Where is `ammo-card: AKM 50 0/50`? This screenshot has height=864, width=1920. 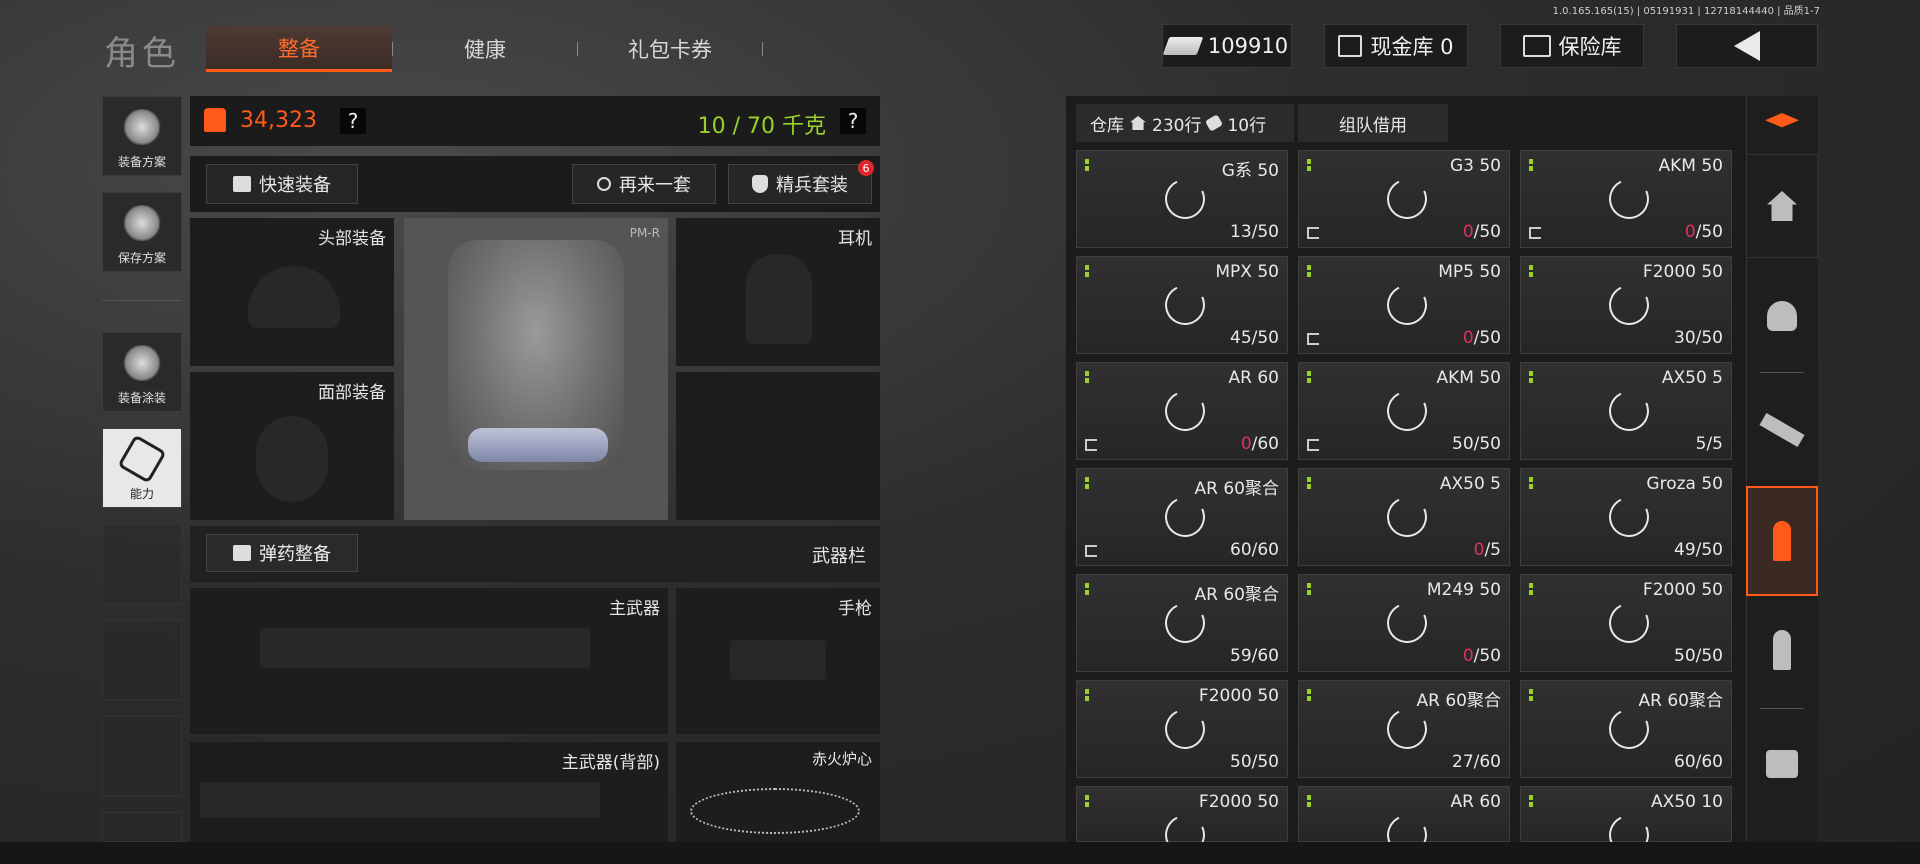
ammo-card: AKM 50 0/50 is located at coordinates (1626, 199).